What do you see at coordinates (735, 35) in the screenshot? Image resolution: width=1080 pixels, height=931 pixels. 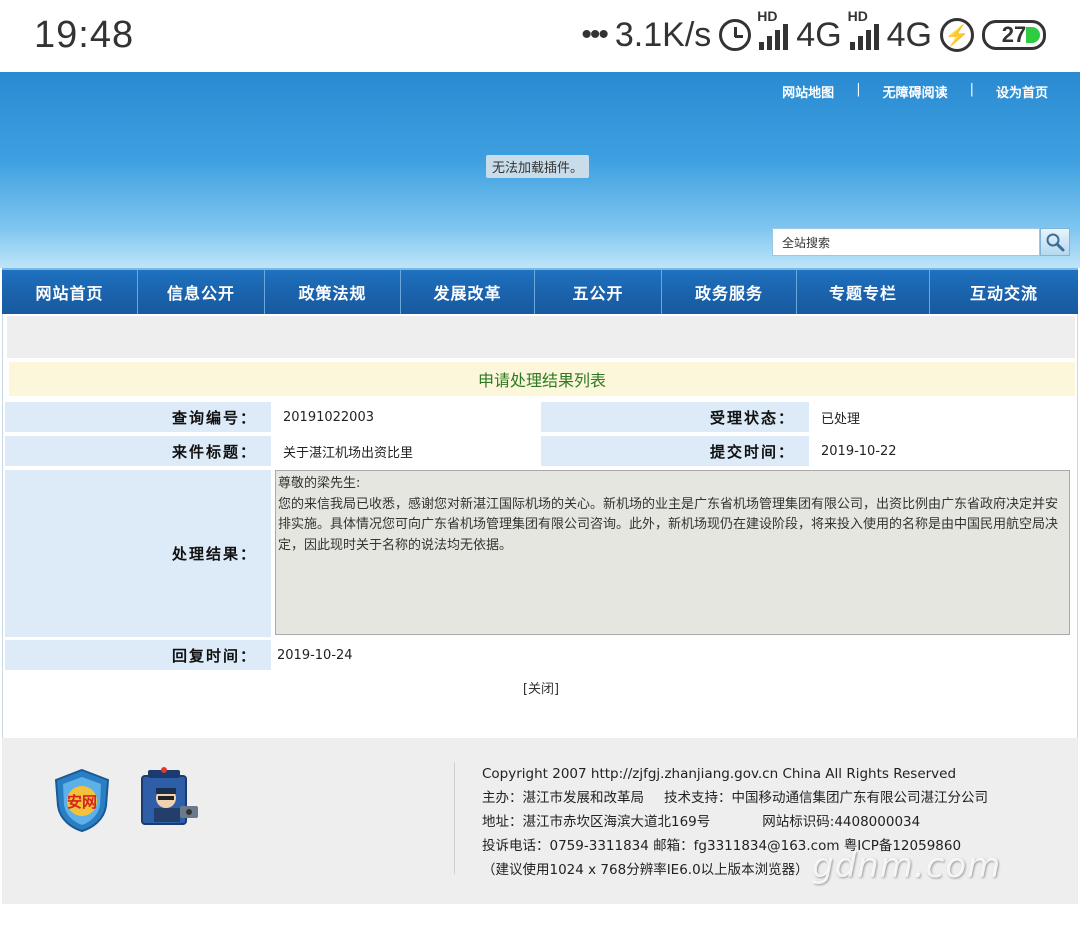 I see `alarm-icon` at bounding box center [735, 35].